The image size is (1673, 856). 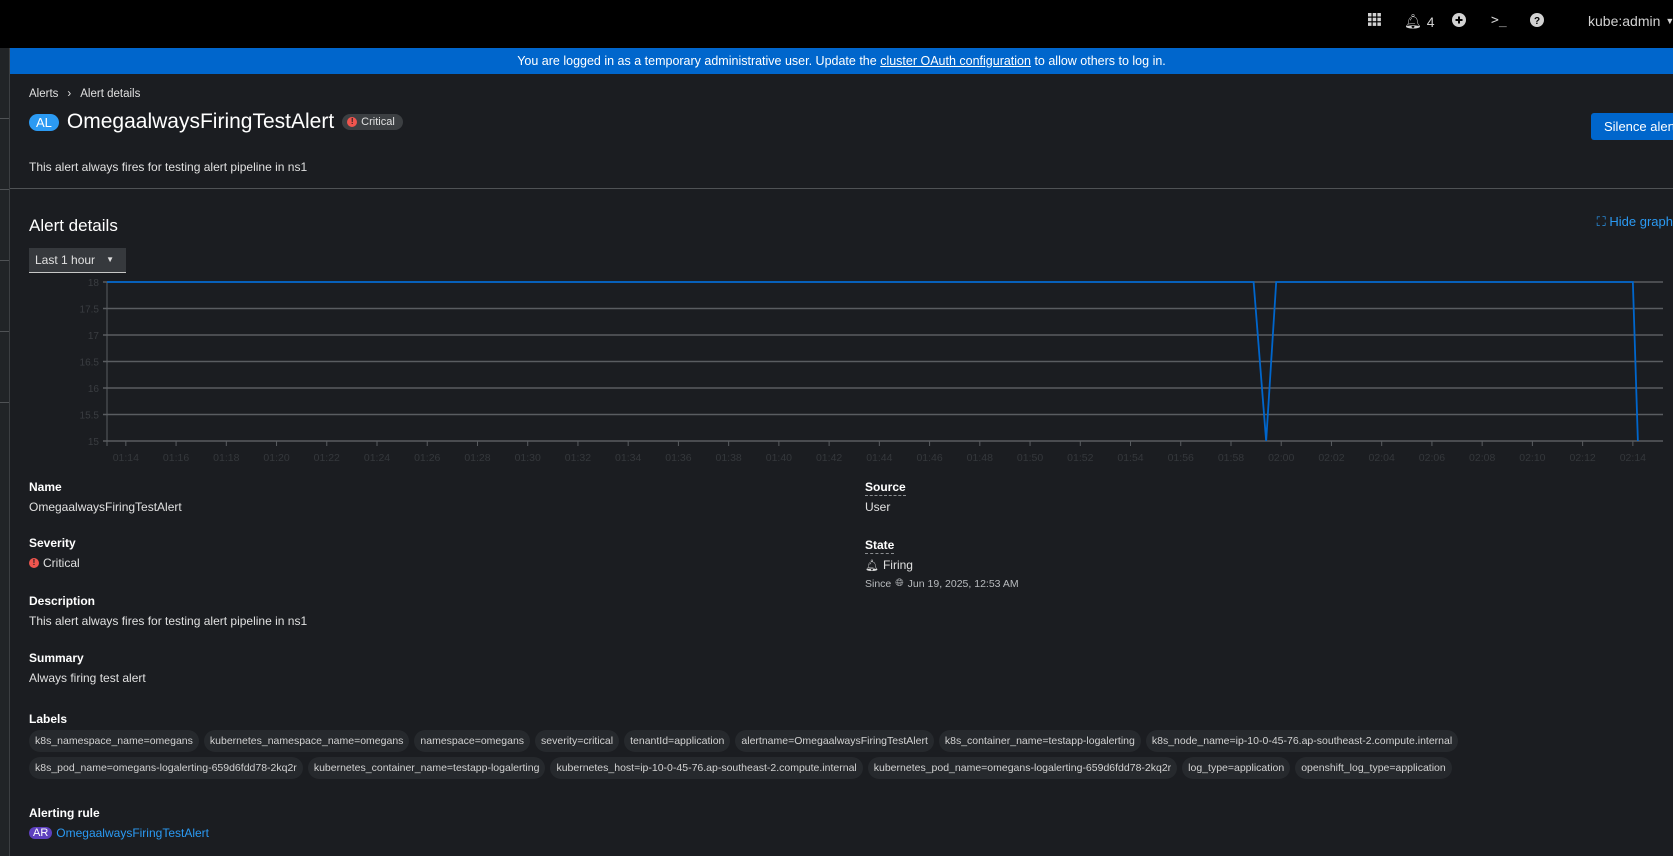 What do you see at coordinates (578, 458) in the screenshot?
I see `x-tick-label: 01:32` at bounding box center [578, 458].